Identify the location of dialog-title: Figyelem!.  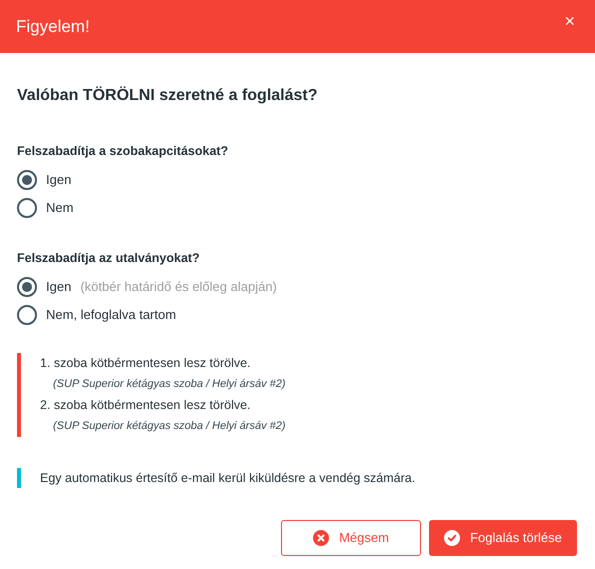
(53, 27).